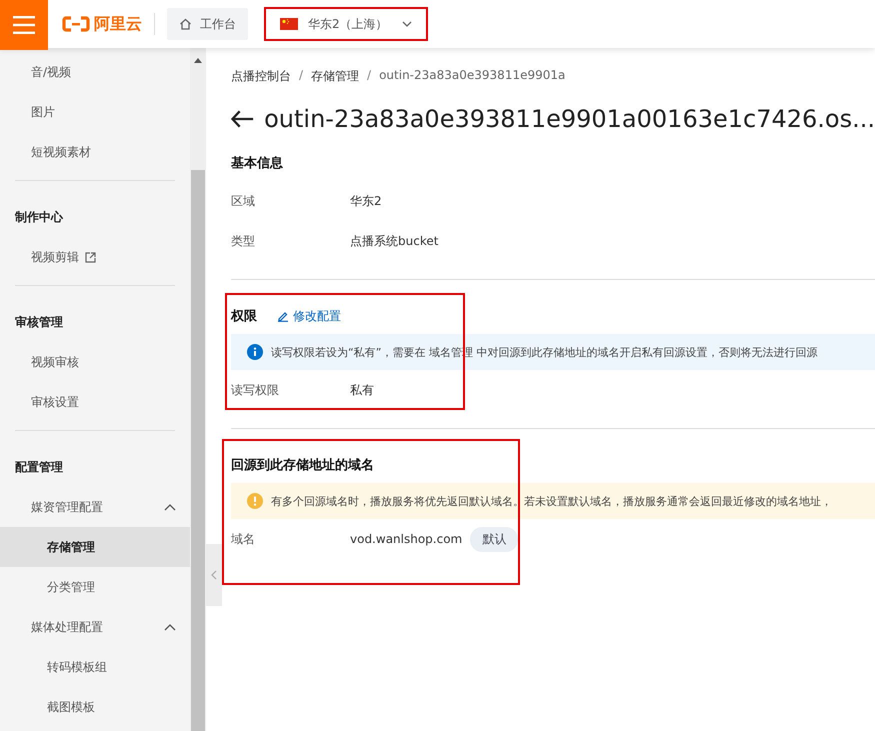 The width and height of the screenshot is (875, 731). Describe the element at coordinates (243, 539) in the screenshot. I see `field-label: 域名` at that location.